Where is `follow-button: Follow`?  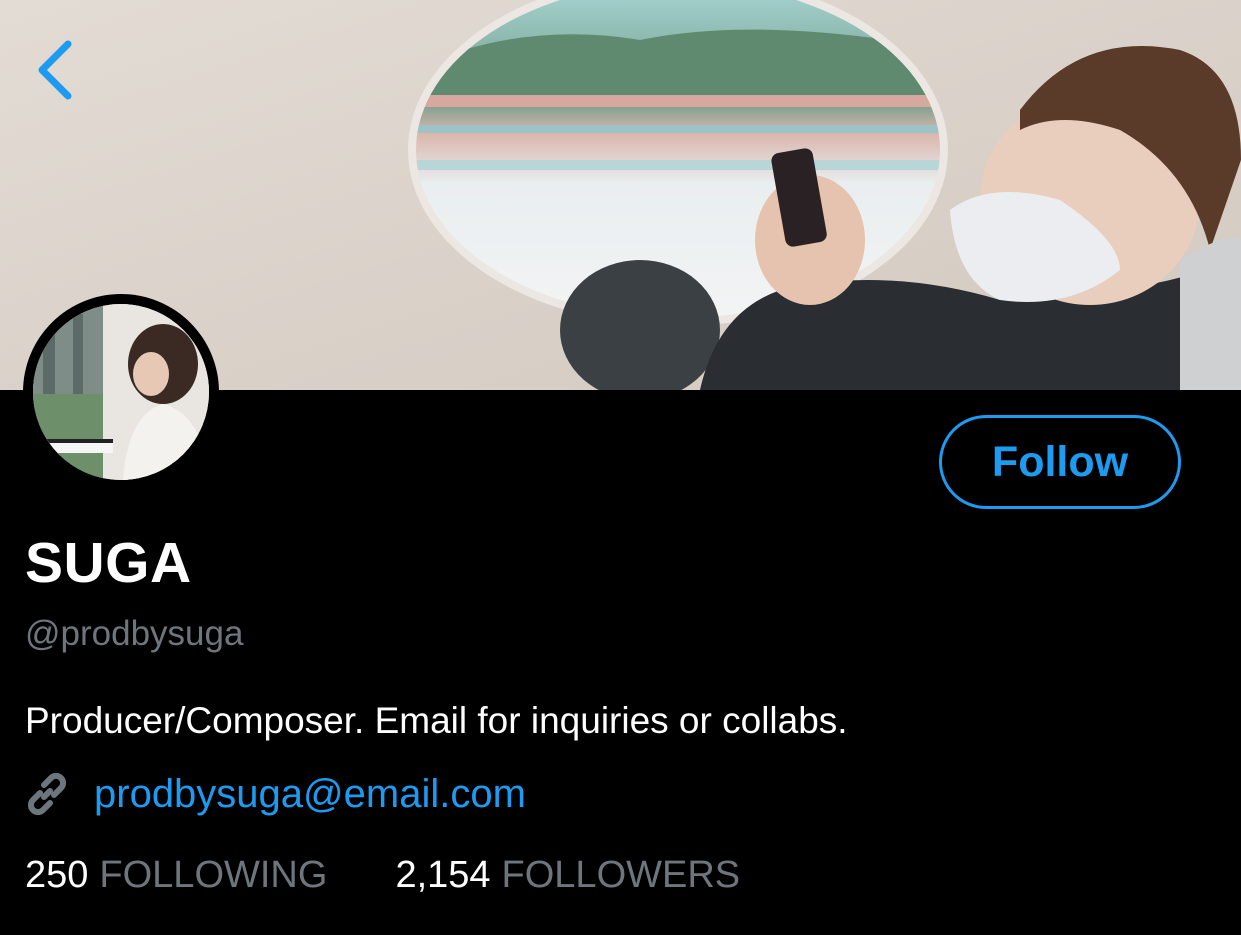
follow-button: Follow is located at coordinates (1060, 462).